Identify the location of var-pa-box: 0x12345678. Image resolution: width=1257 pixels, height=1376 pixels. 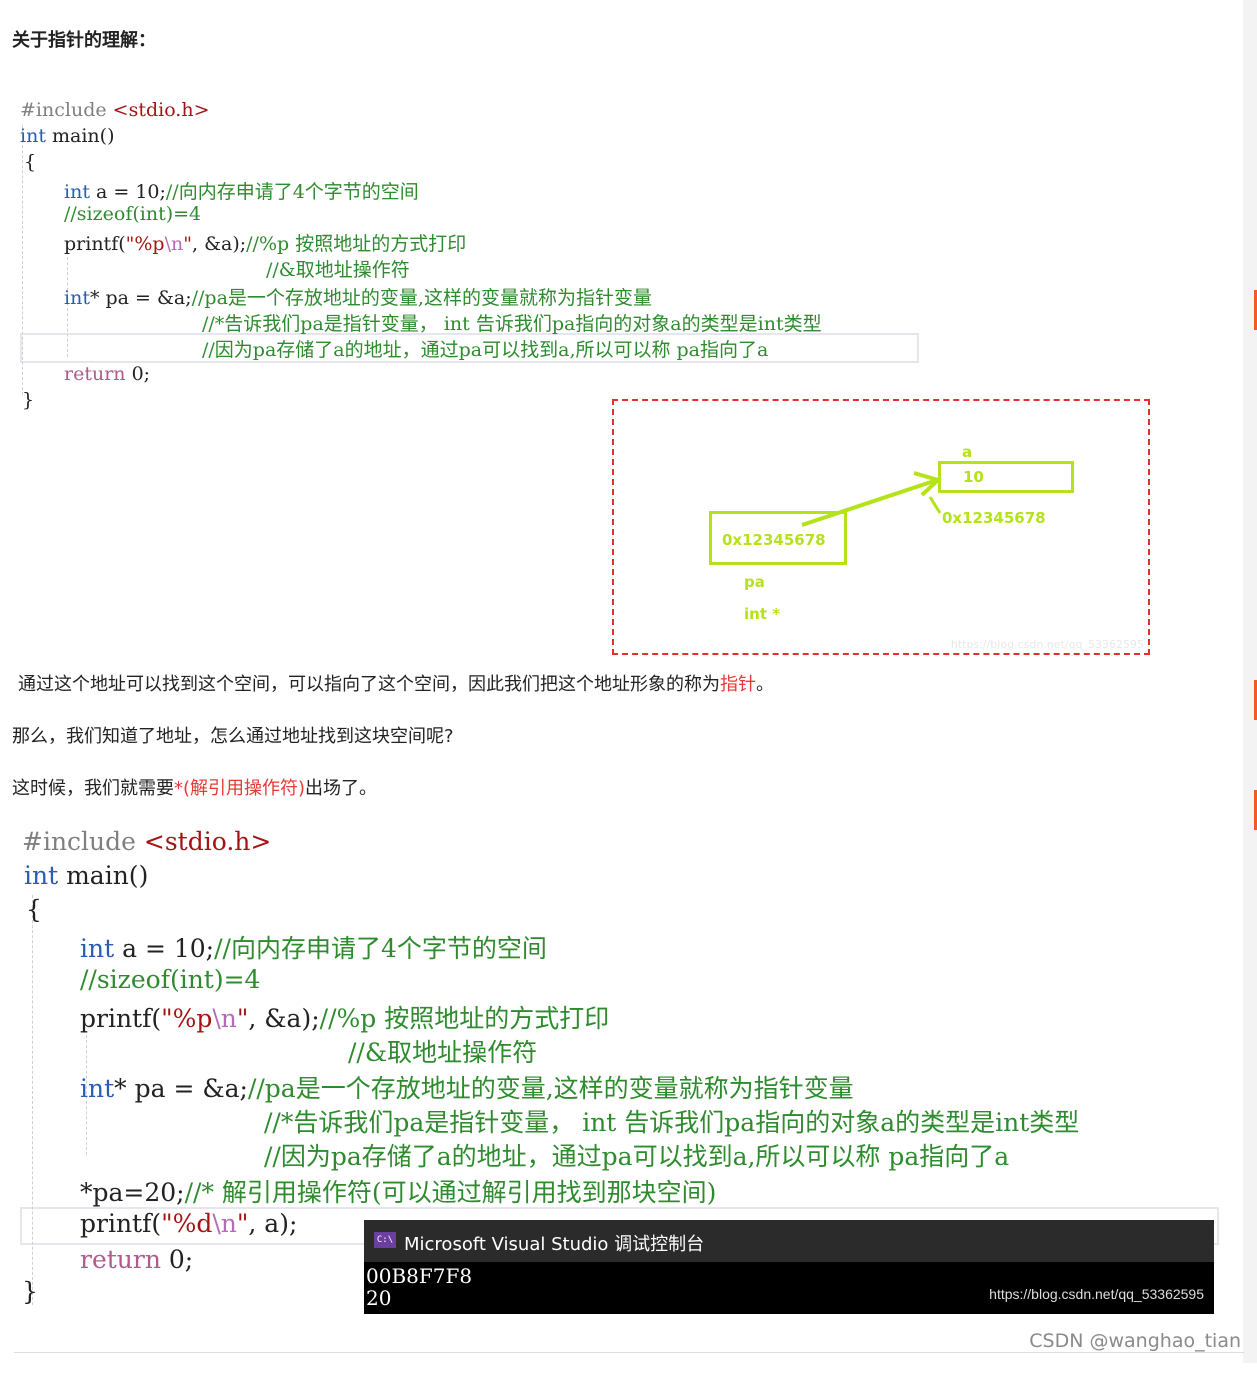
(778, 538).